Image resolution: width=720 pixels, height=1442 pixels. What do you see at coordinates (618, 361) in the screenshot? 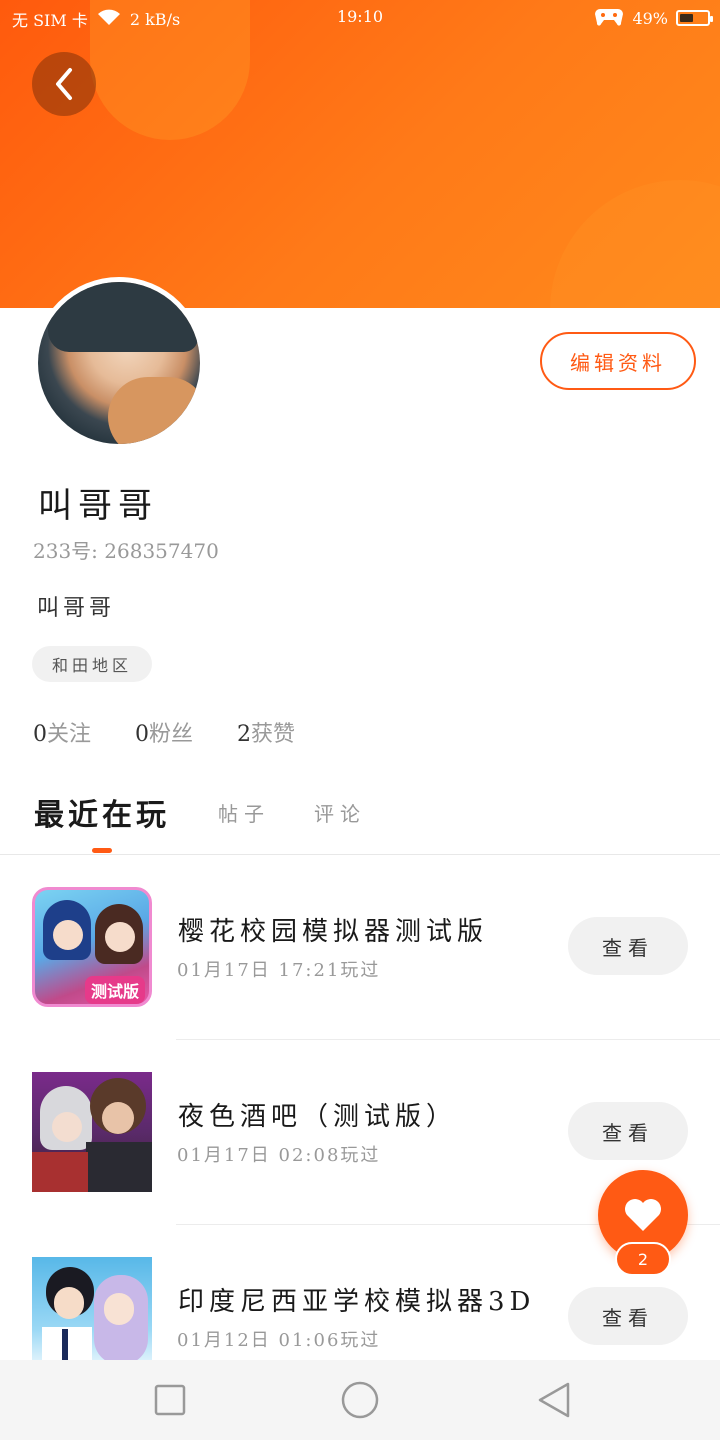
I see `edit-profile-button: 编辑资料` at bounding box center [618, 361].